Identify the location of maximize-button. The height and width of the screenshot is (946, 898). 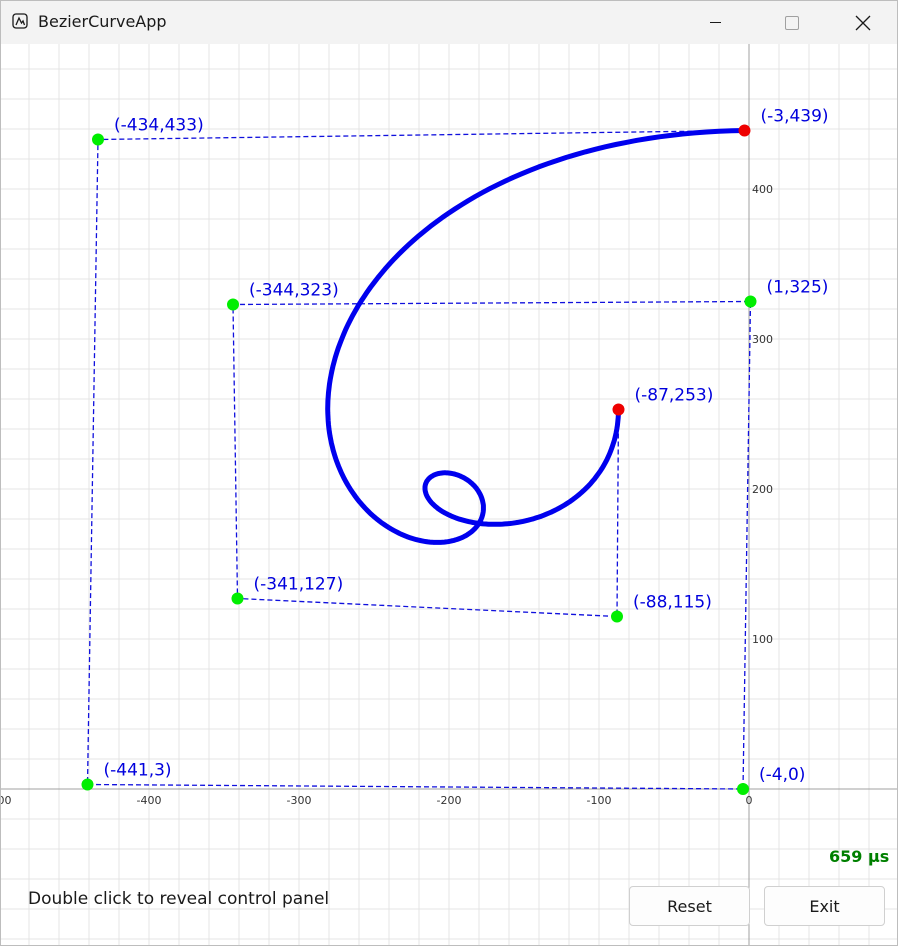
(792, 22).